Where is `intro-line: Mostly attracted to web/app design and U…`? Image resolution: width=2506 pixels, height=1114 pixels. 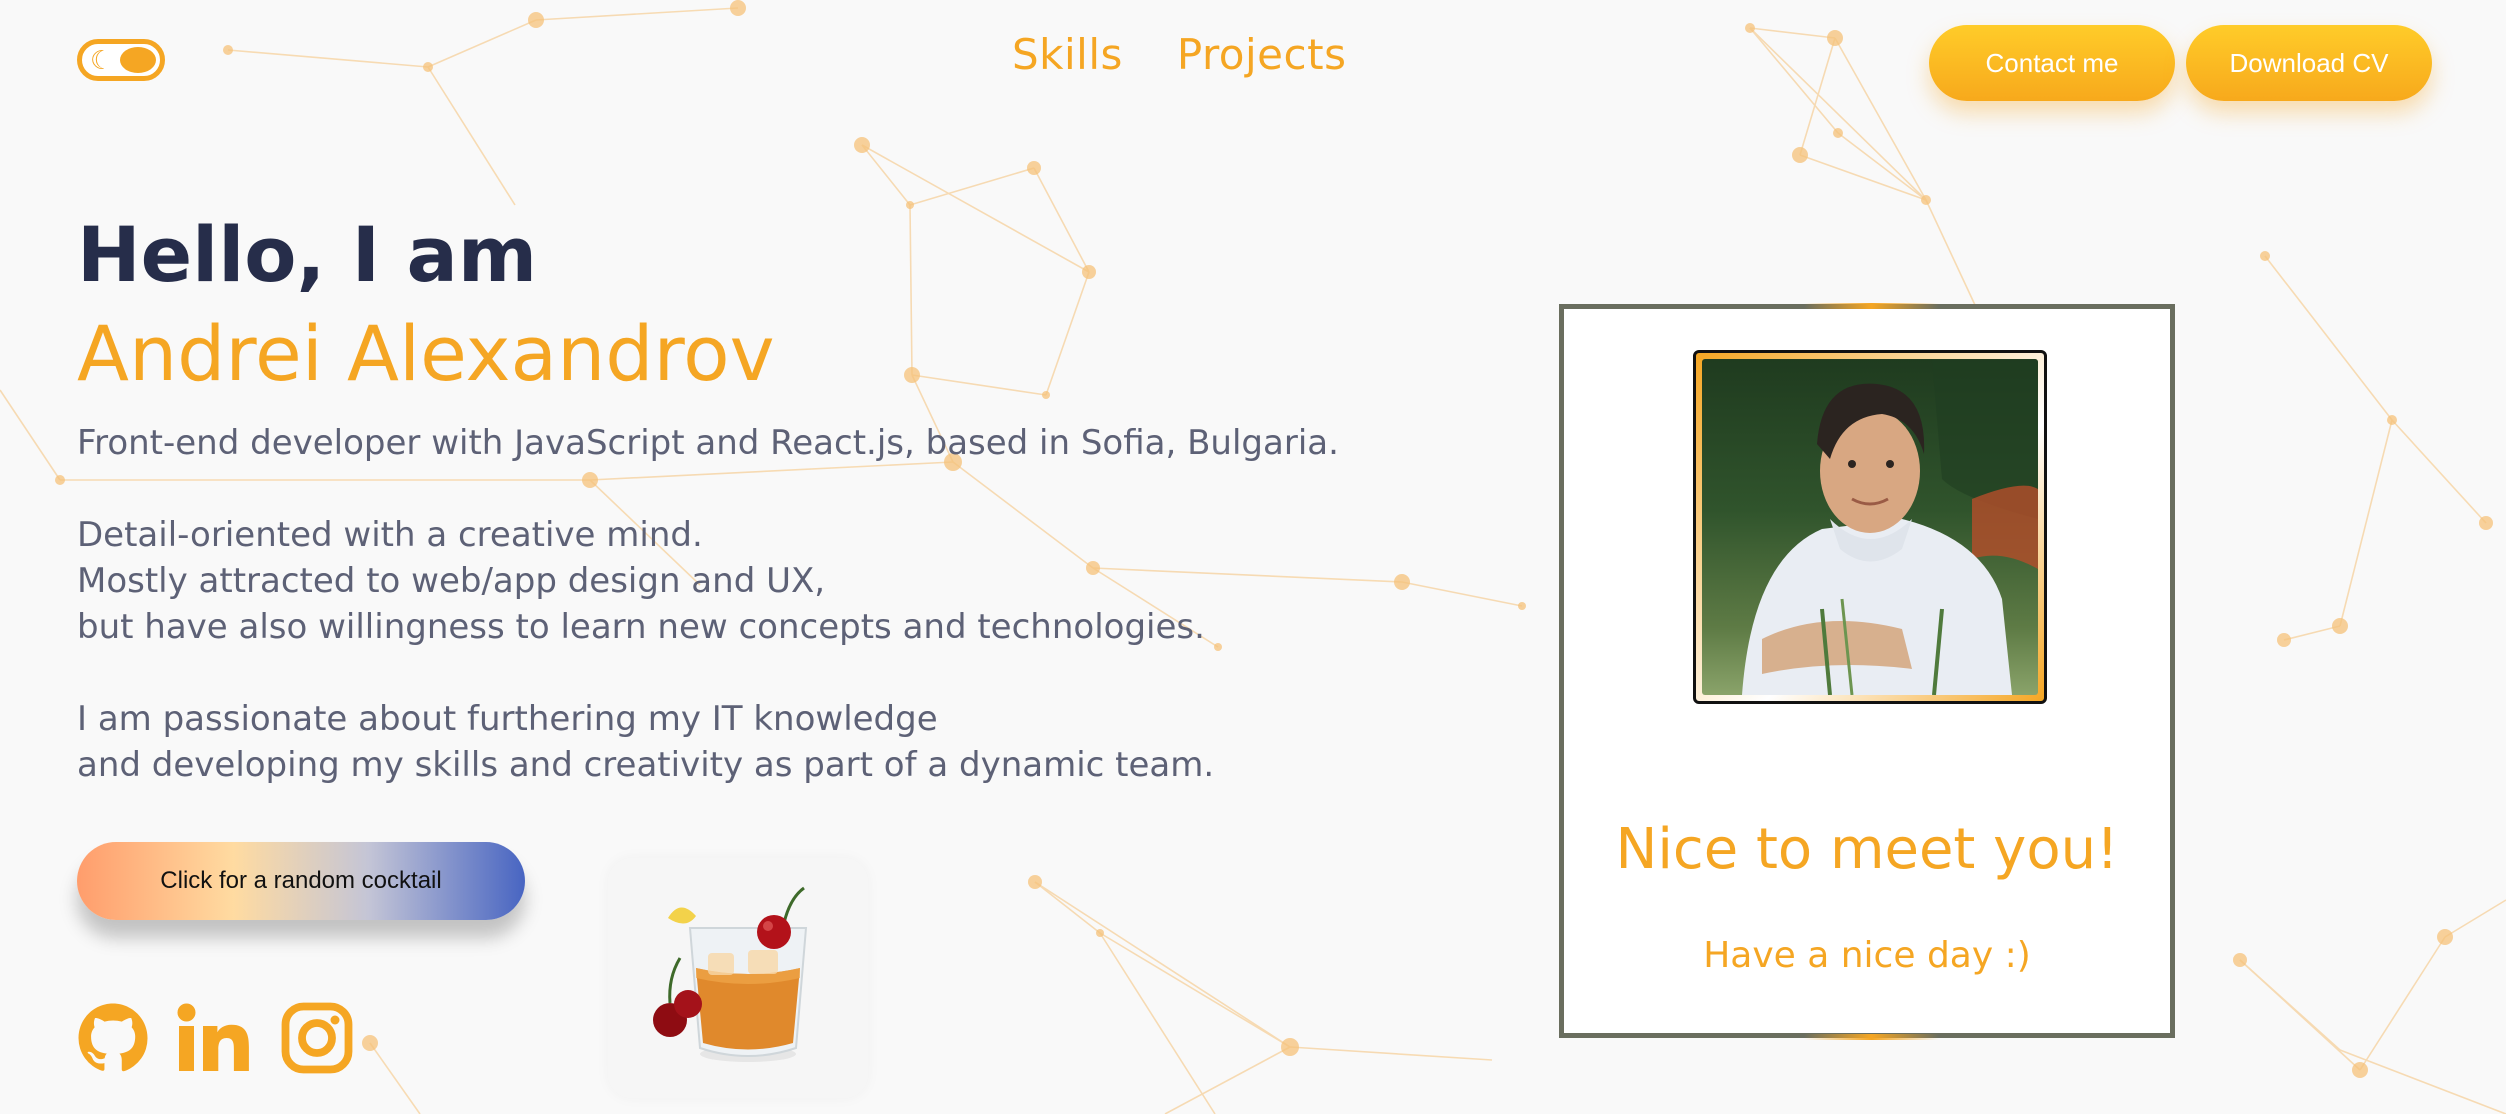
intro-line: Mostly attracted to web/app design and U… is located at coordinates (451, 581).